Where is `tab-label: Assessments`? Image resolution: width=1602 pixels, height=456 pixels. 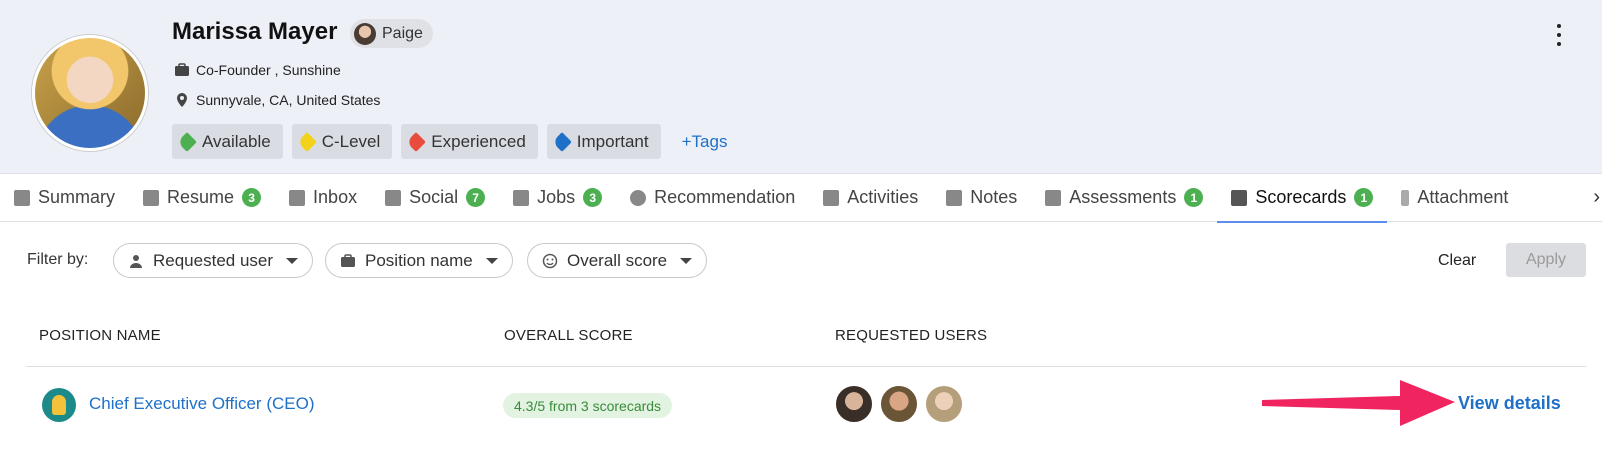 tab-label: Assessments is located at coordinates (1123, 197).